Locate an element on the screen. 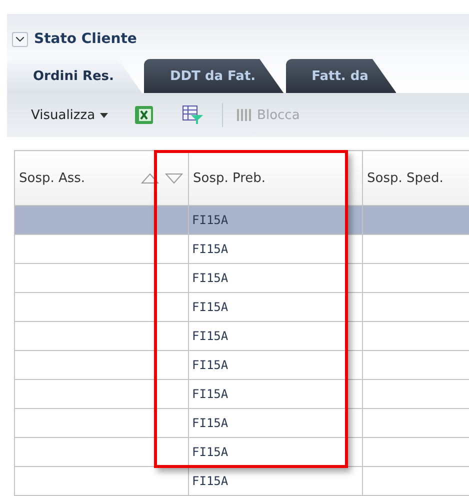  view-menu: Visualizza is located at coordinates (75, 115).